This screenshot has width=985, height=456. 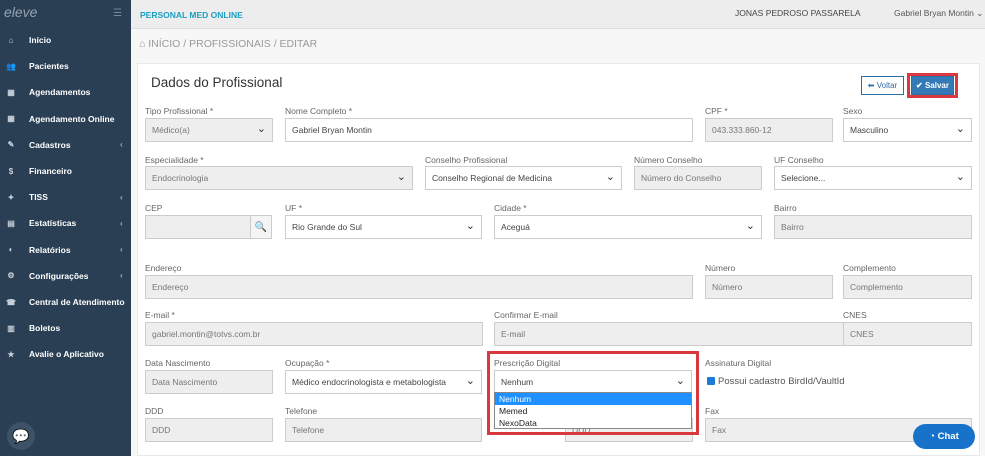 What do you see at coordinates (526, 315) in the screenshot?
I see `confirmar-label: Confirmar E-mail` at bounding box center [526, 315].